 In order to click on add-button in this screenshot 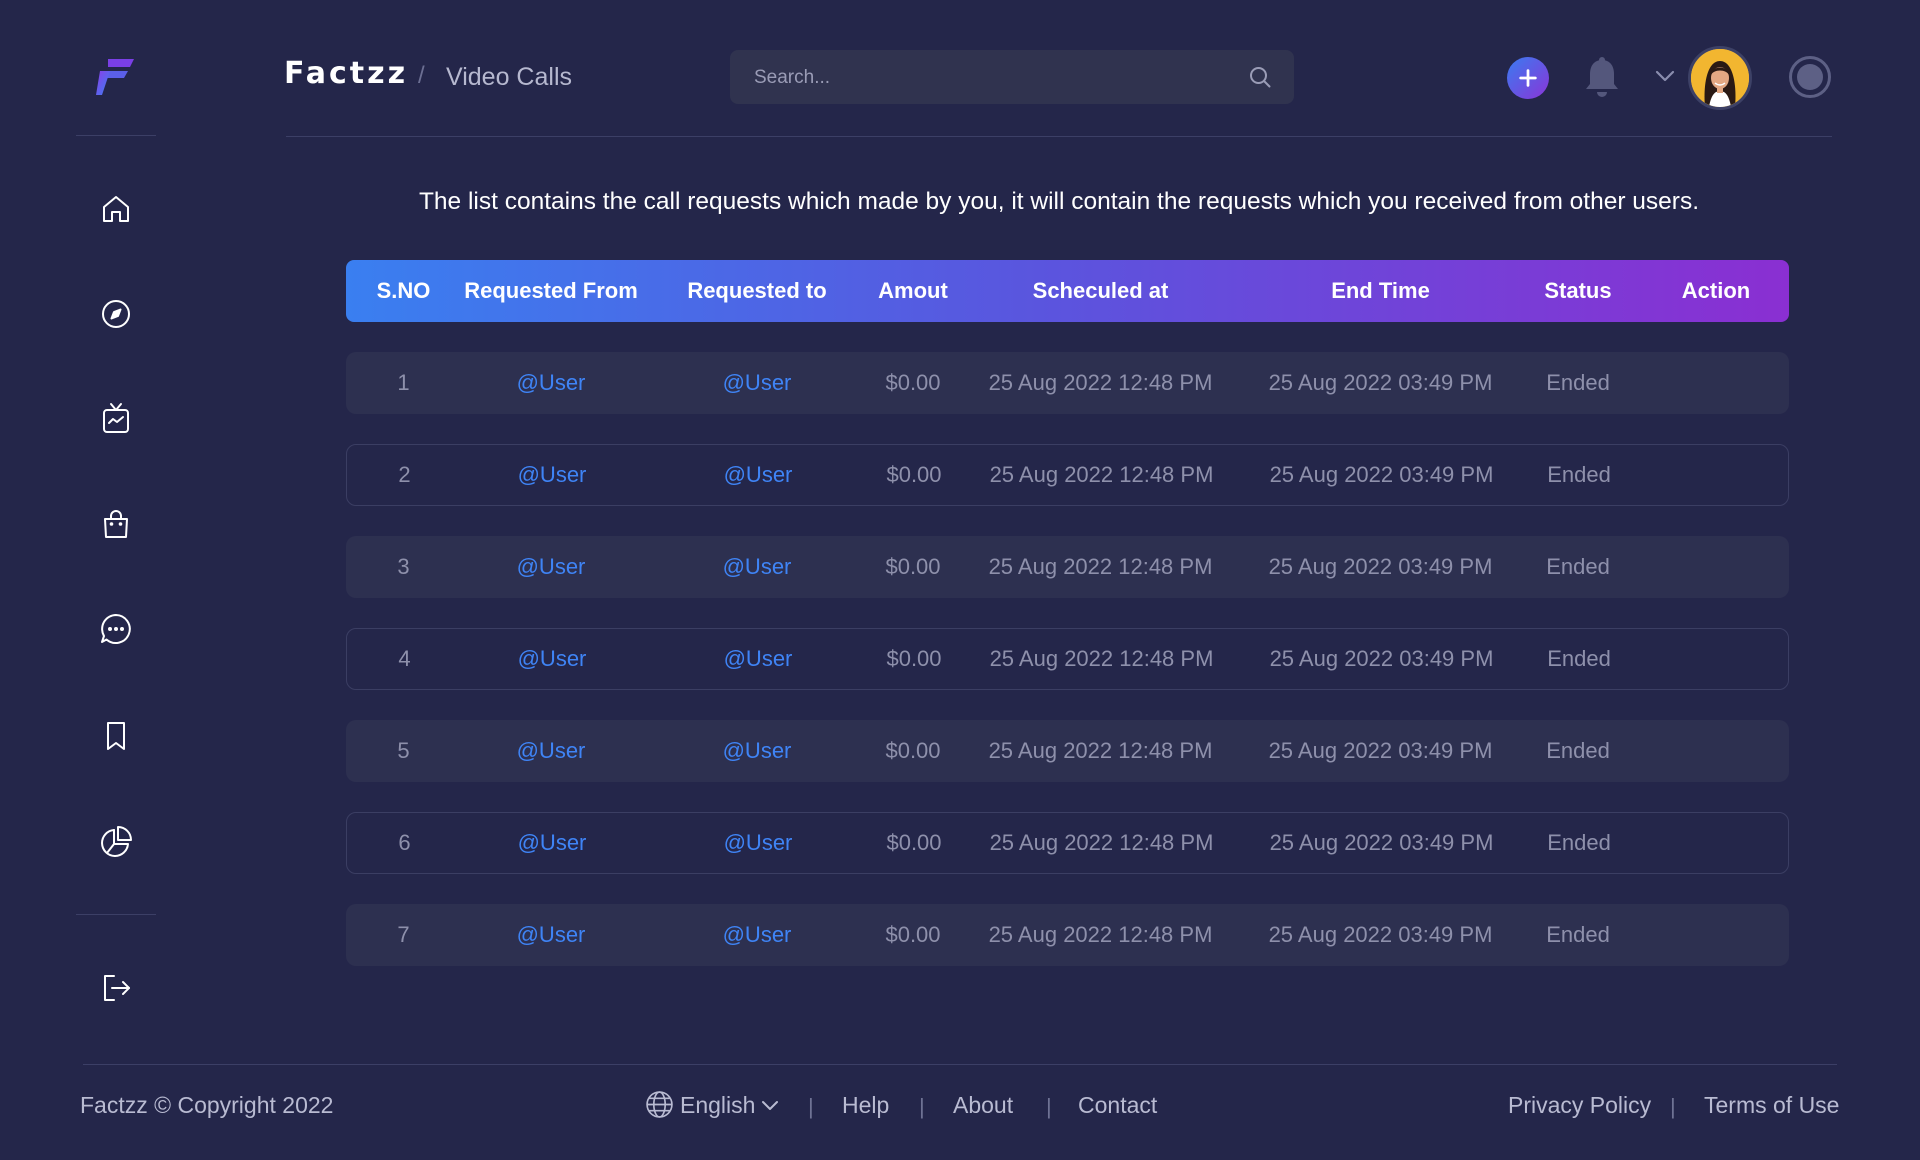, I will do `click(1528, 78)`.